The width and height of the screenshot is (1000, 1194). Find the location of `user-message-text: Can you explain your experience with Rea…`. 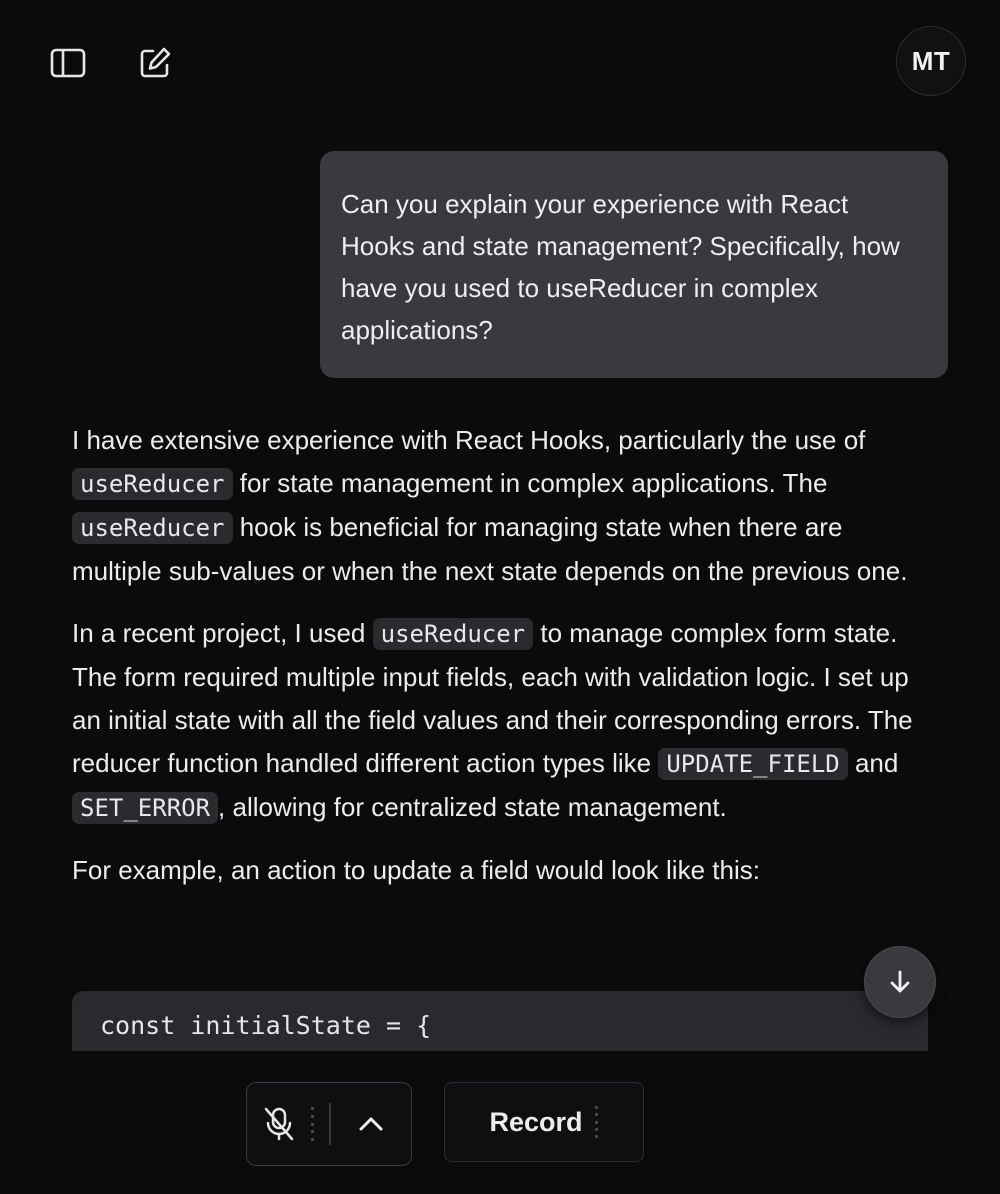

user-message-text: Can you explain your experience with Rea… is located at coordinates (620, 267).